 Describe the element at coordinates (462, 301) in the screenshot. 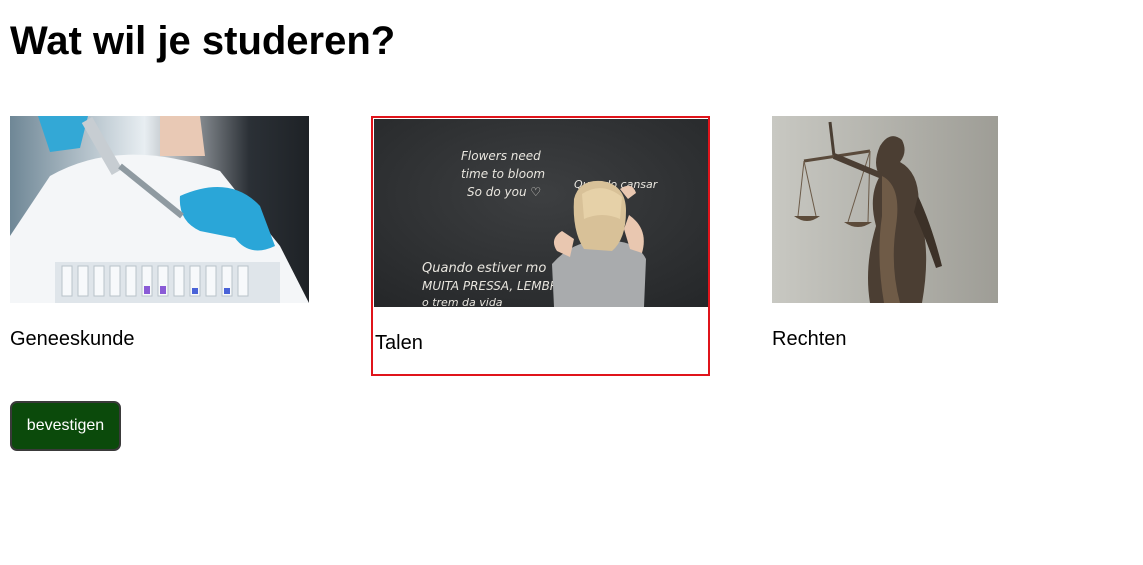

I see `chalk-line-7: o trem da vida` at that location.